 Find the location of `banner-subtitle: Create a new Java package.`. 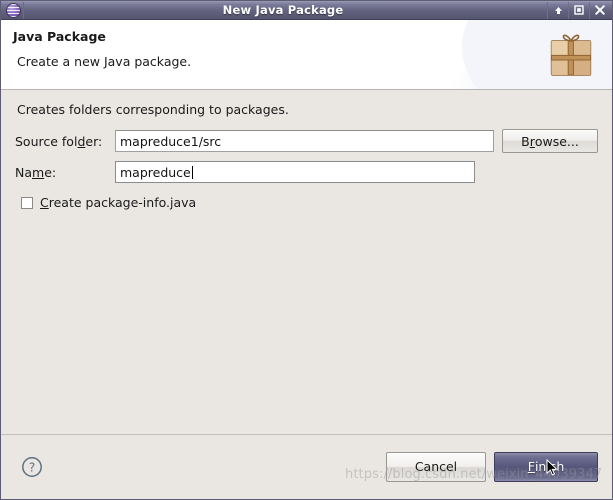

banner-subtitle: Create a new Java package. is located at coordinates (104, 61).